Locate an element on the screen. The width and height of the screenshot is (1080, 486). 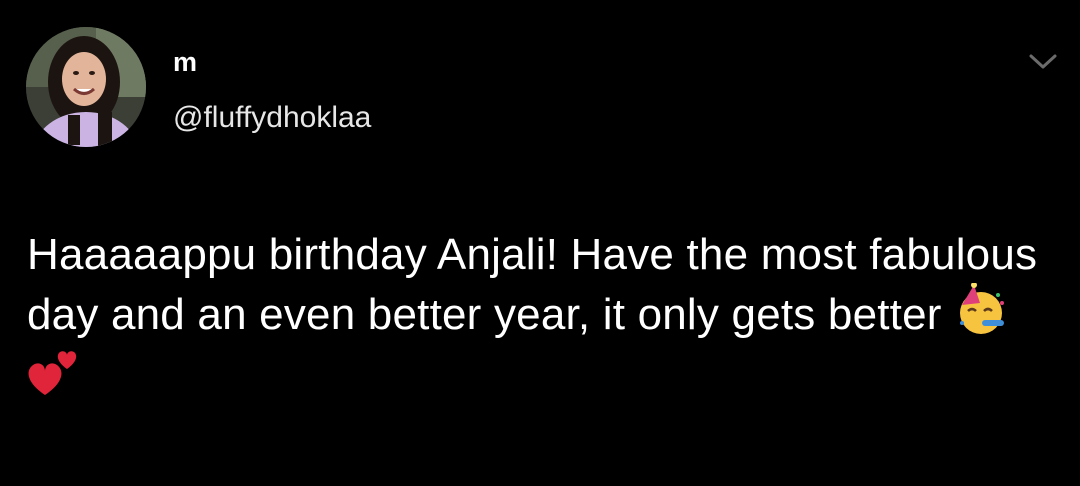
chevron-down-icon is located at coordinates (1043, 61).